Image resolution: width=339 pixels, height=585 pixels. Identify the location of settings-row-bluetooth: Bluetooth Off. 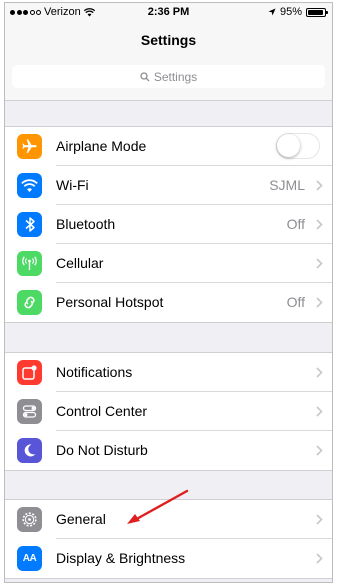
(168, 224).